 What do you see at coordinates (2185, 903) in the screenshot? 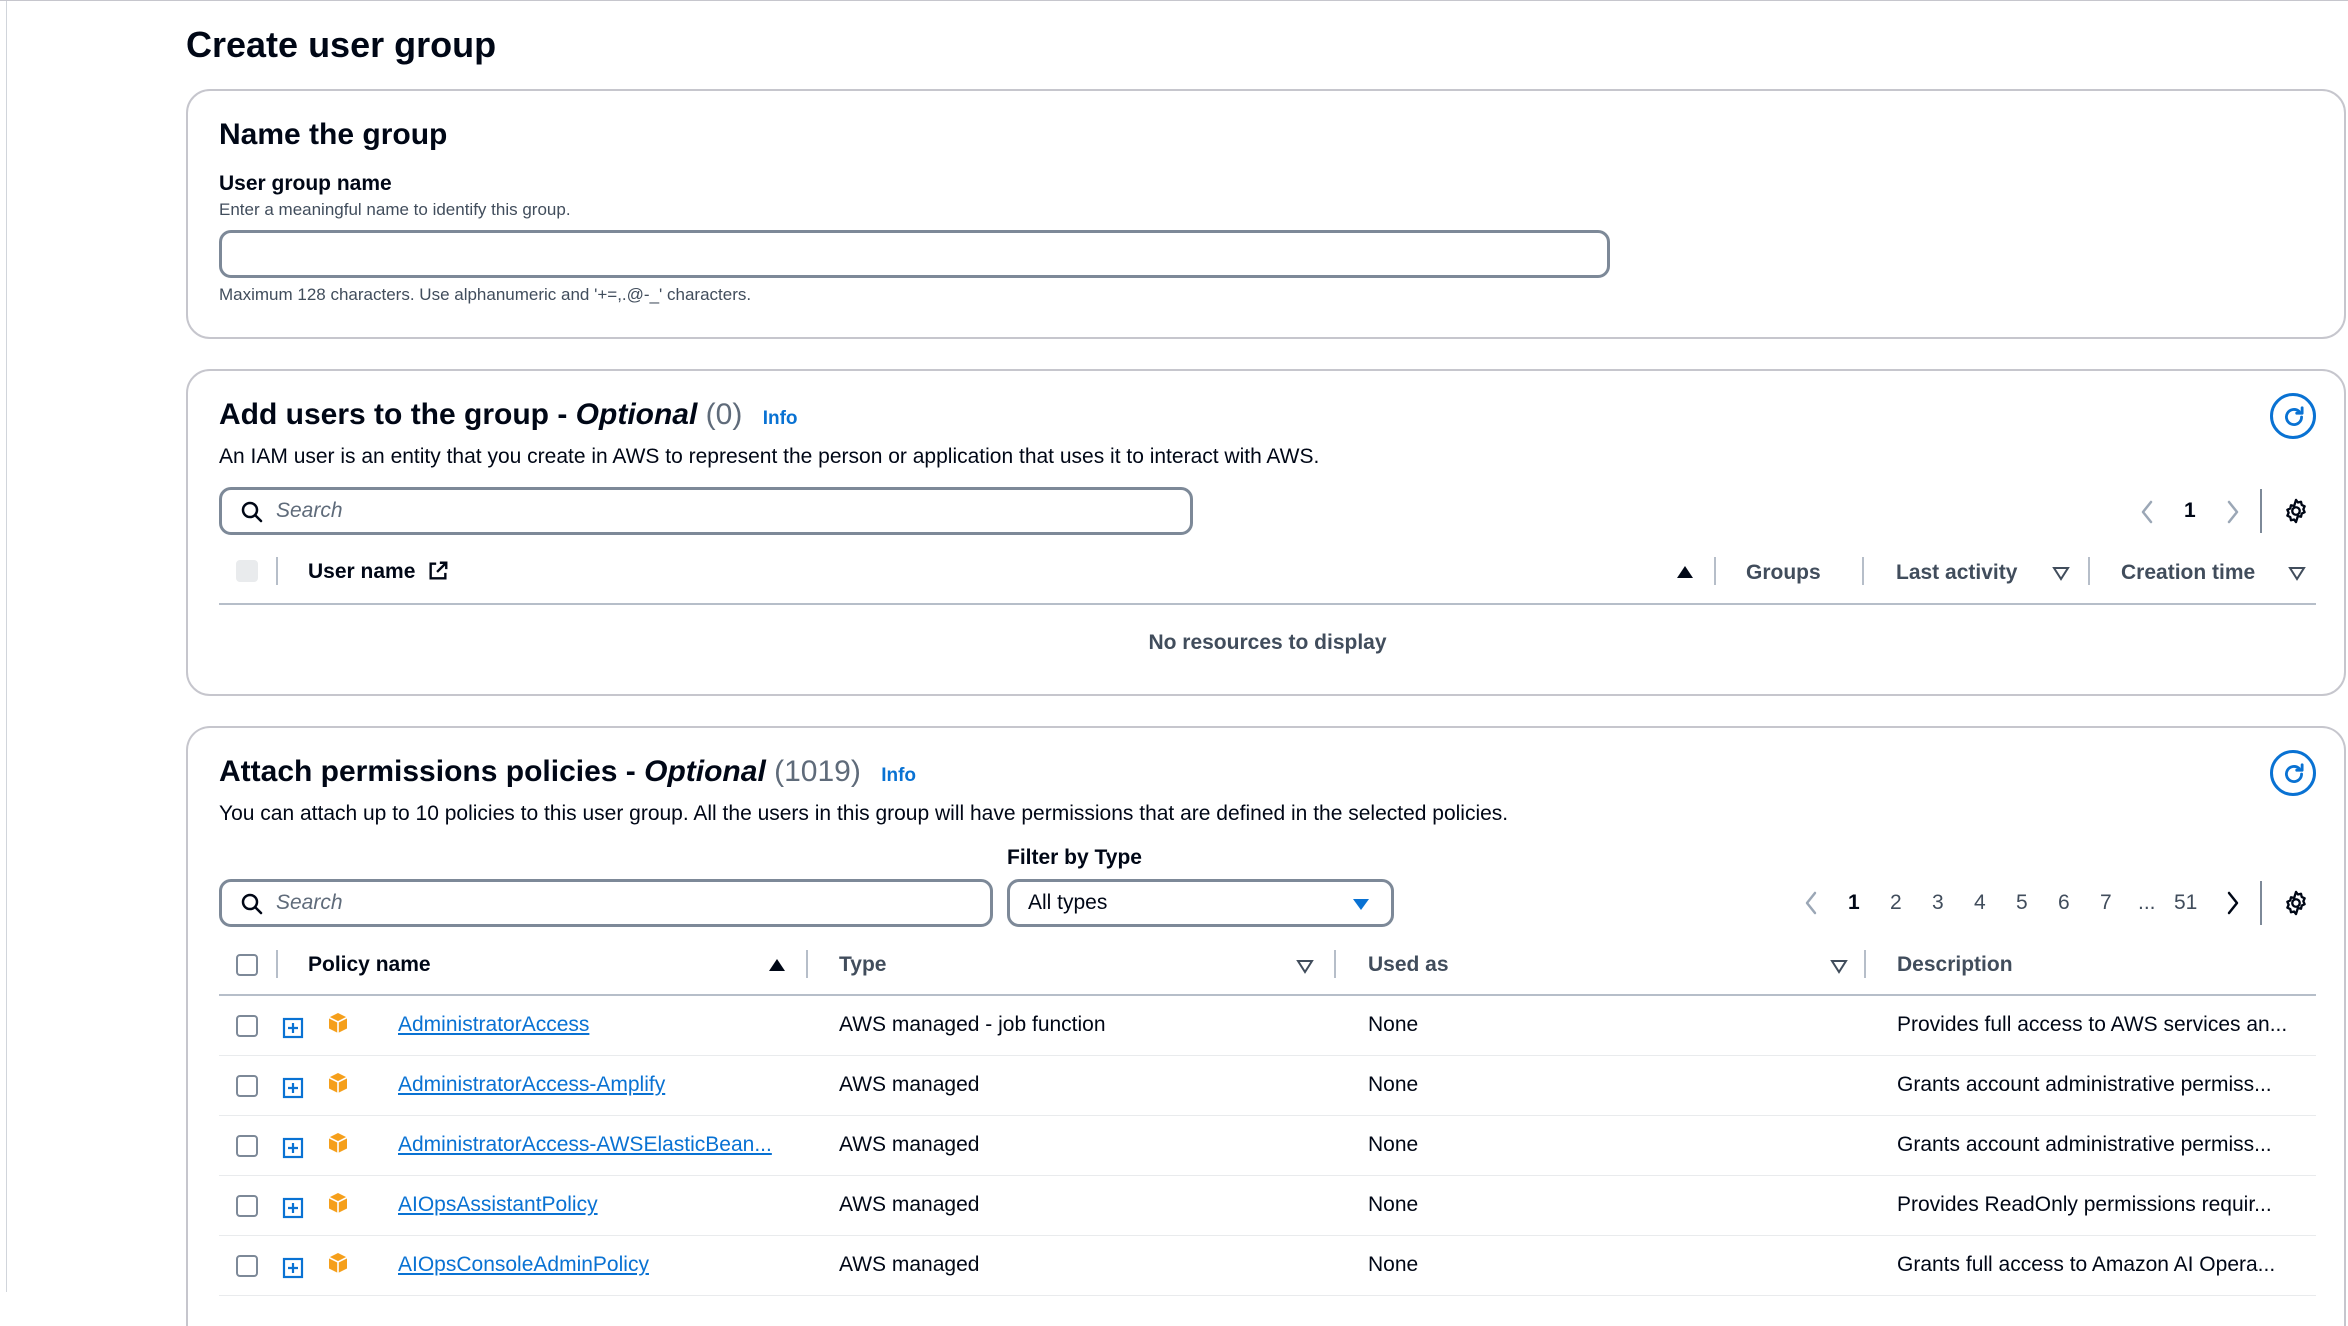
I see `policies-page-last: 51` at bounding box center [2185, 903].